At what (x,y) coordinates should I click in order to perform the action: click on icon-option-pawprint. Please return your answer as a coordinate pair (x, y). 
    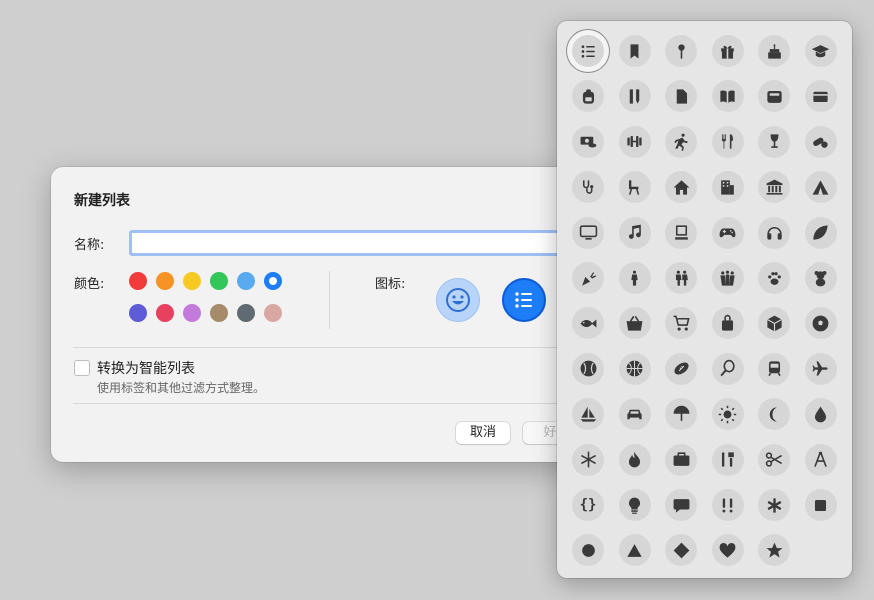
    Looking at the image, I should click on (774, 278).